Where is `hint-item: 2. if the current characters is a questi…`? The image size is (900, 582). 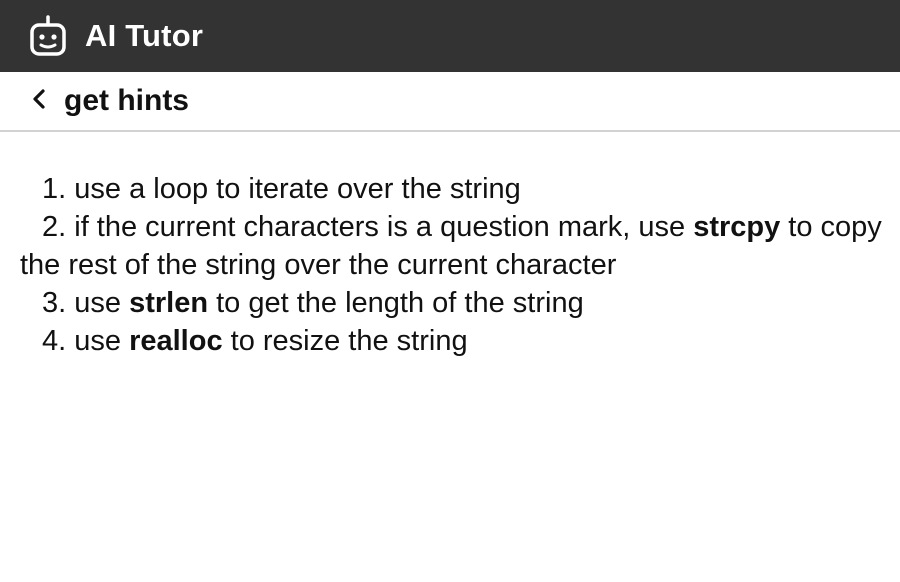
hint-item: 2. if the current characters is a questi… is located at coordinates (455, 246).